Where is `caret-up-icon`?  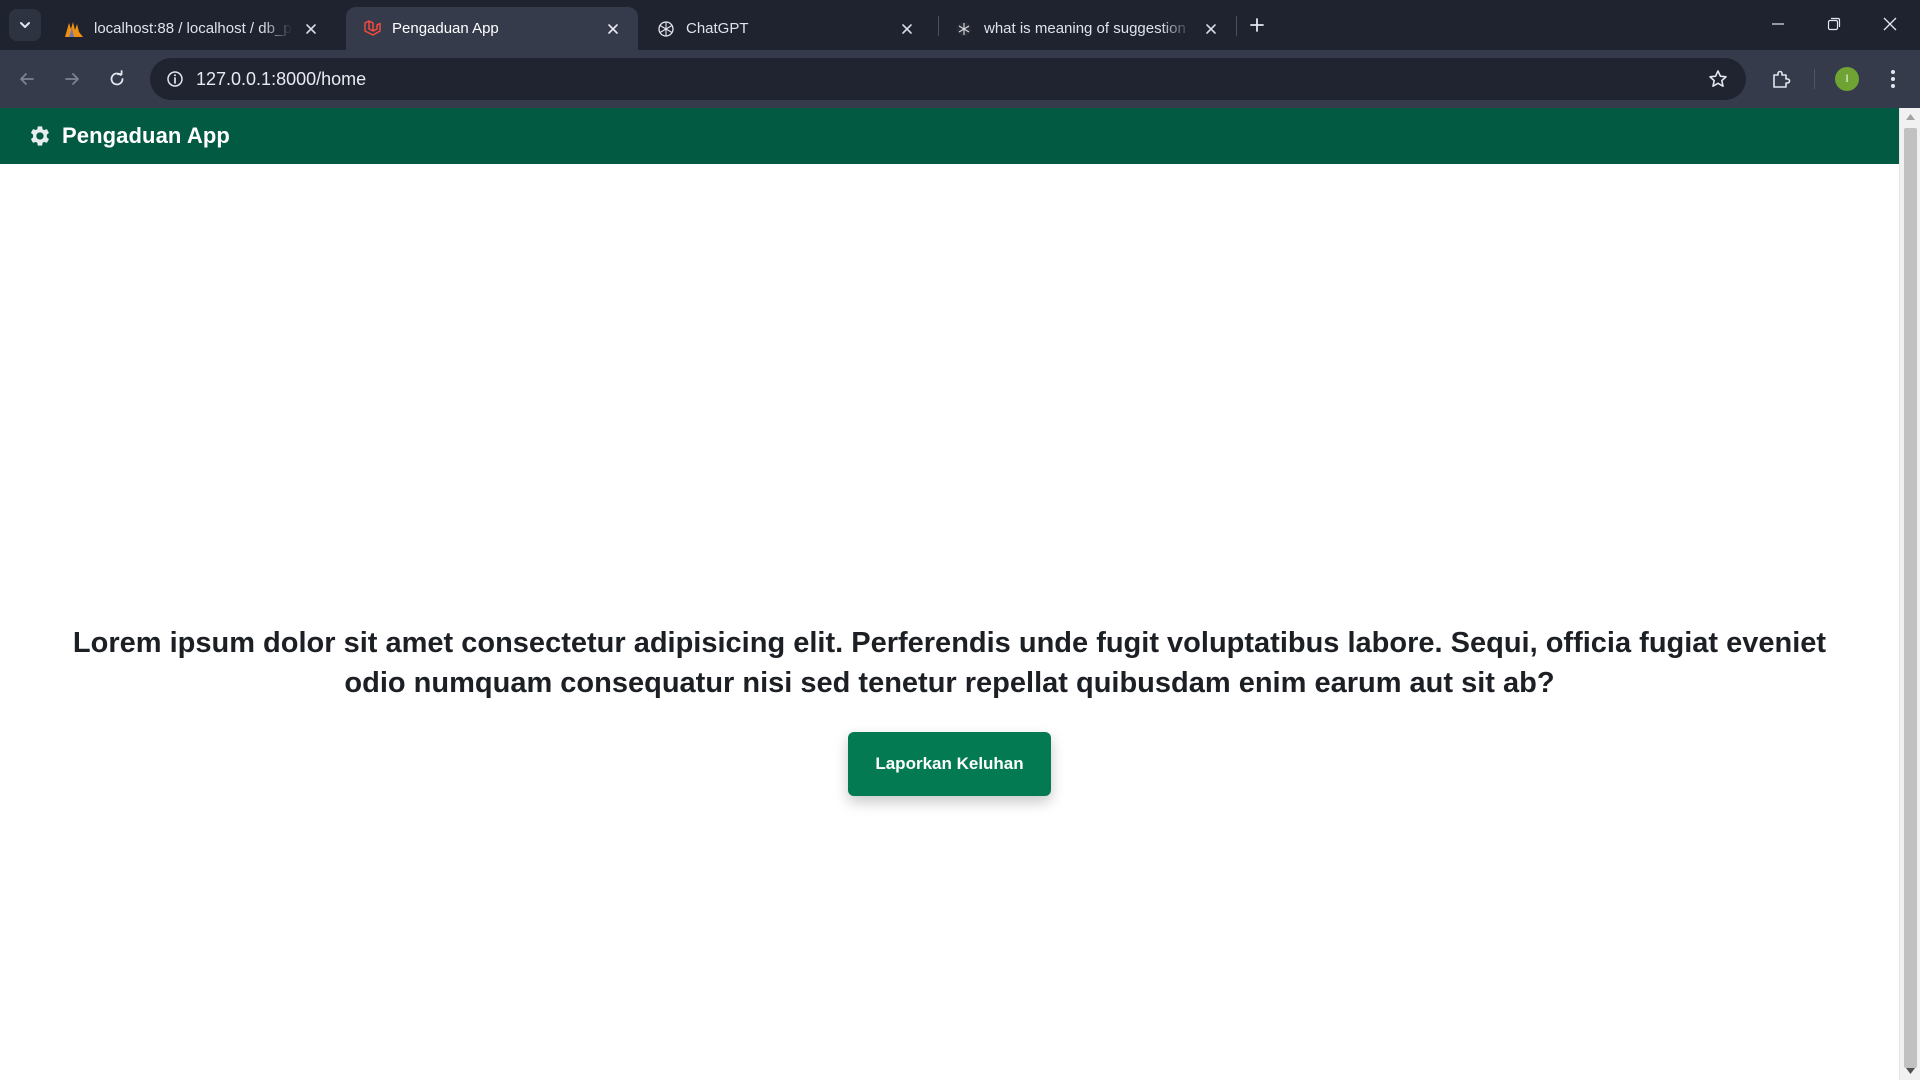 caret-up-icon is located at coordinates (1910, 117).